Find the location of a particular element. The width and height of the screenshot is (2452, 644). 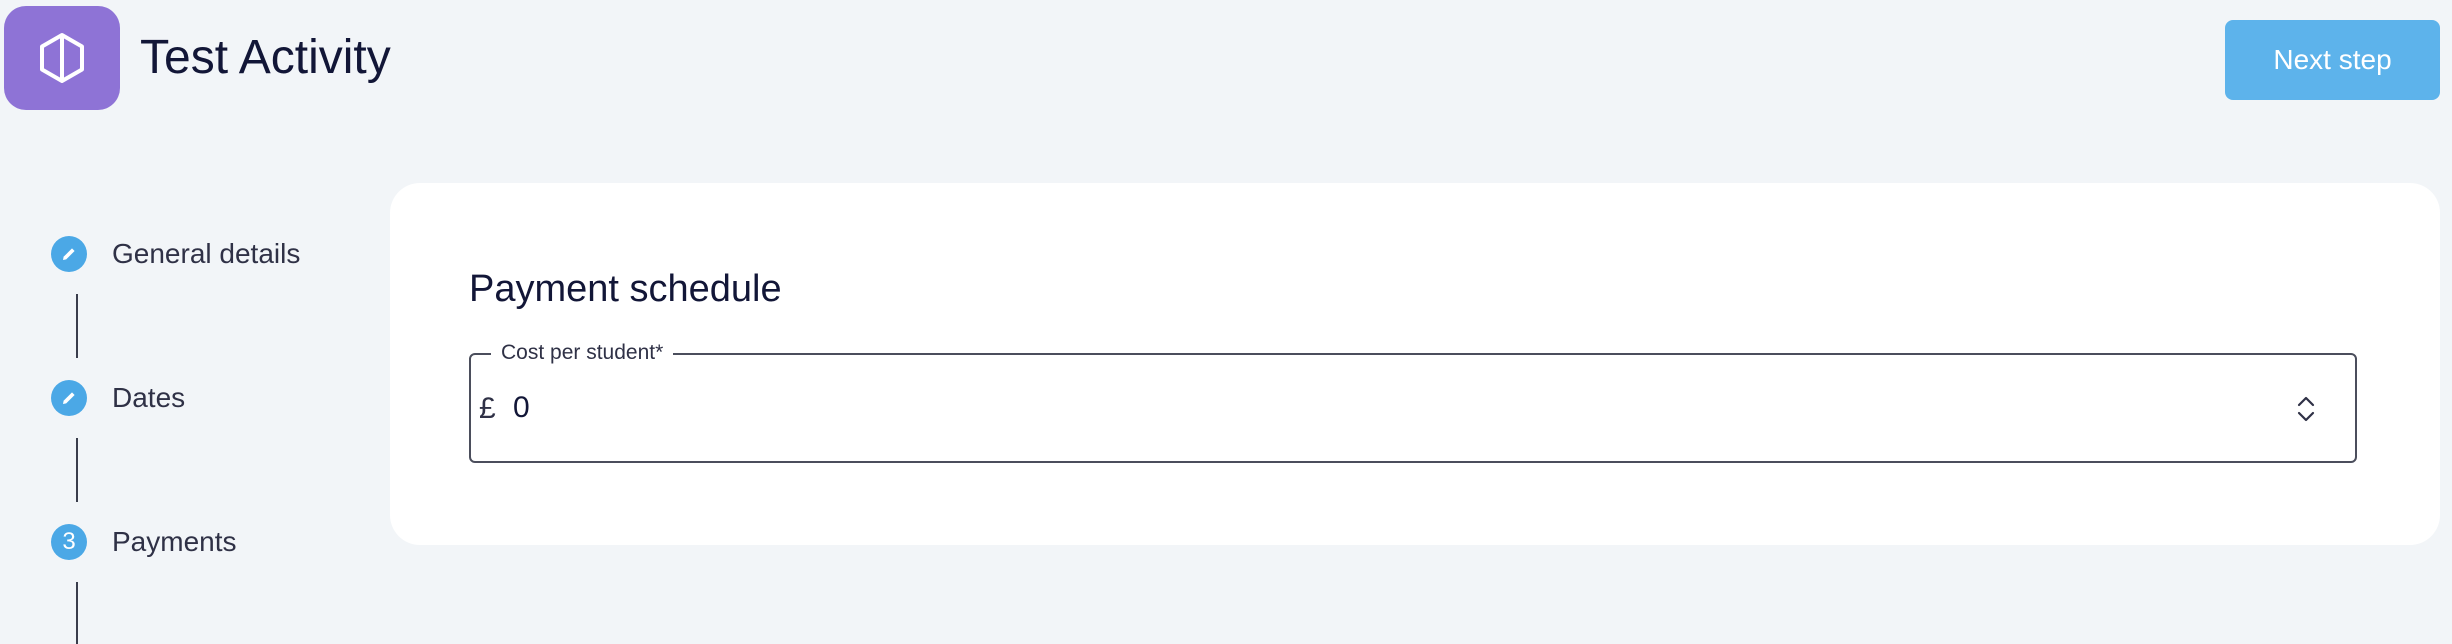

cost-per-student-field: Cost per student* £ is located at coordinates (1413, 401).